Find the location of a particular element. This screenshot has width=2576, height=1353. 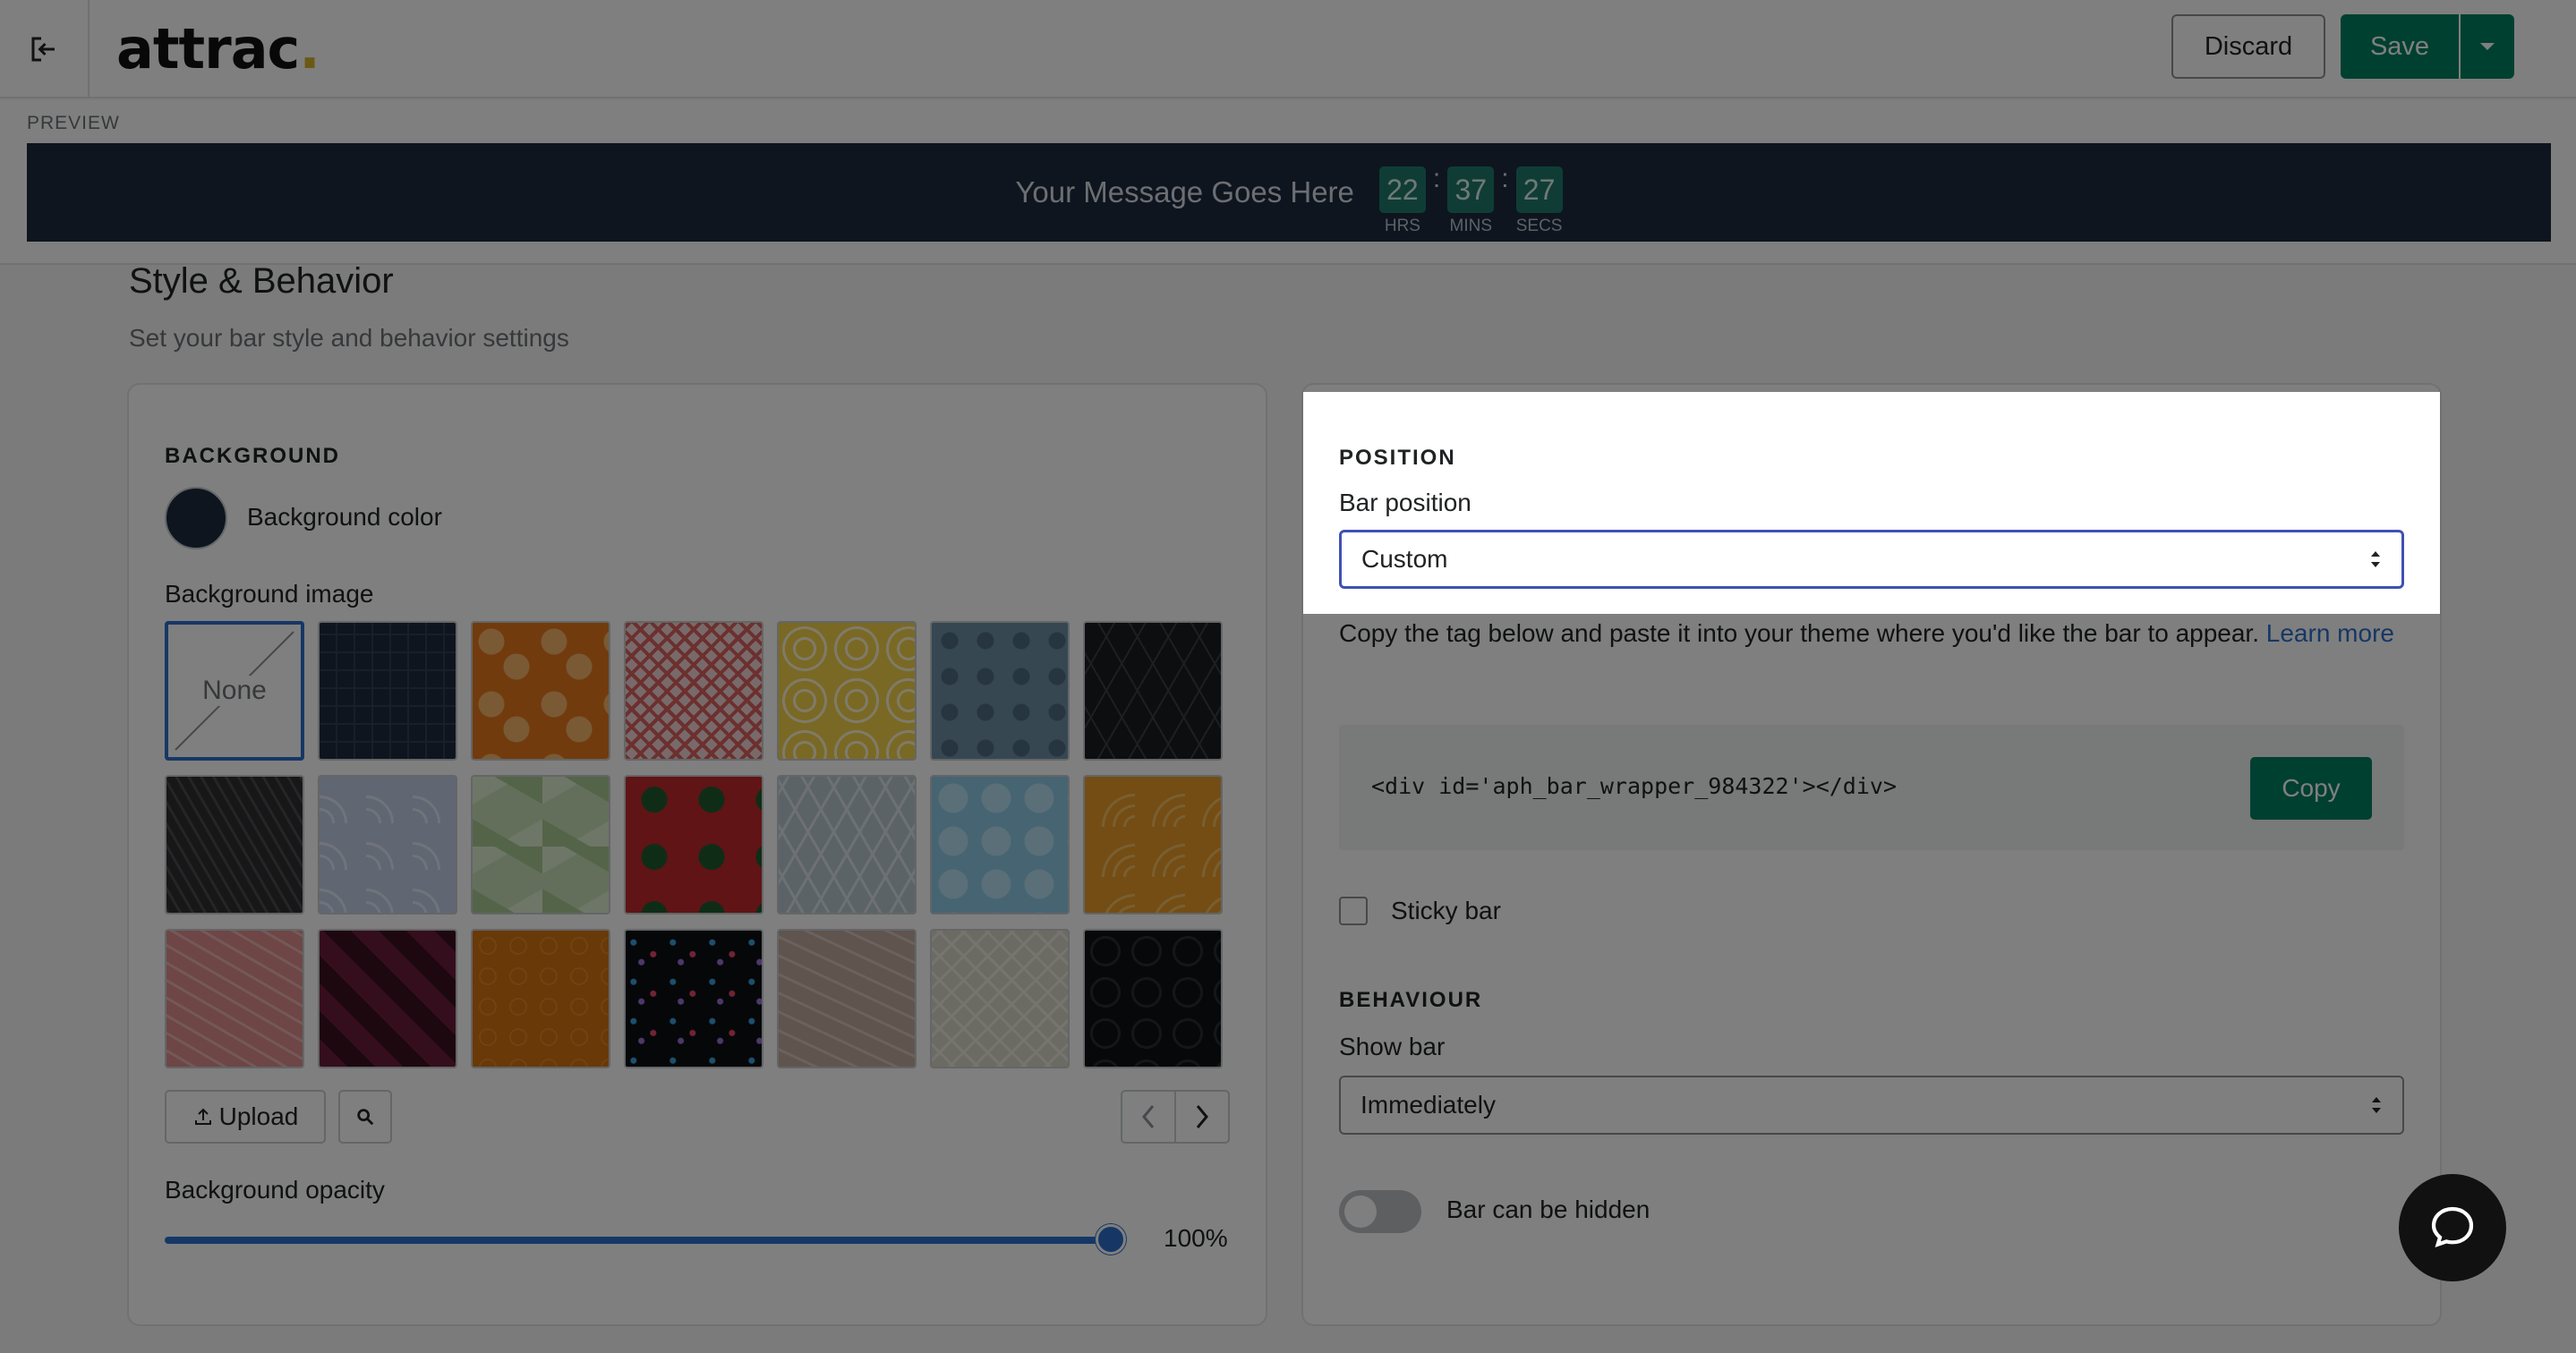

toggle-knob is located at coordinates (1360, 1212).